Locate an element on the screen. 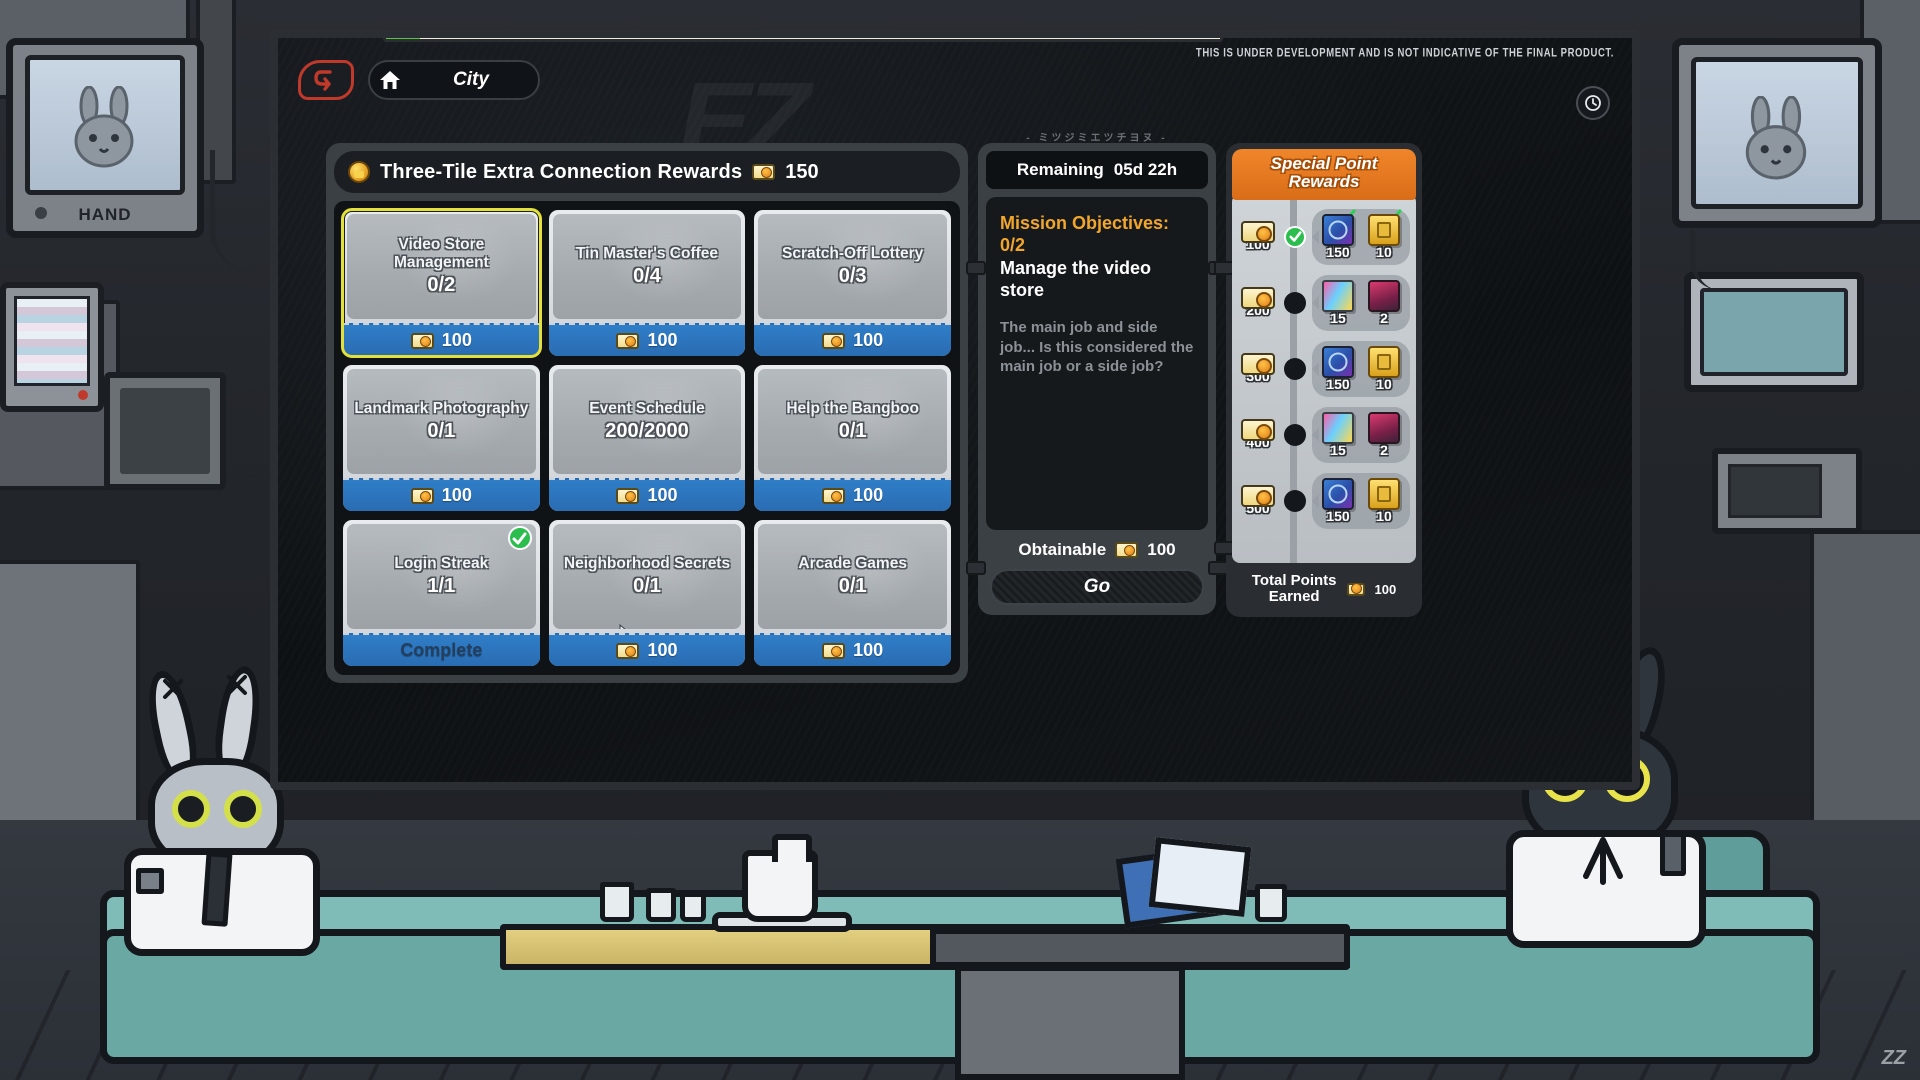 This screenshot has height=1080, width=1920. panel-connector-knob is located at coordinates (1224, 548).